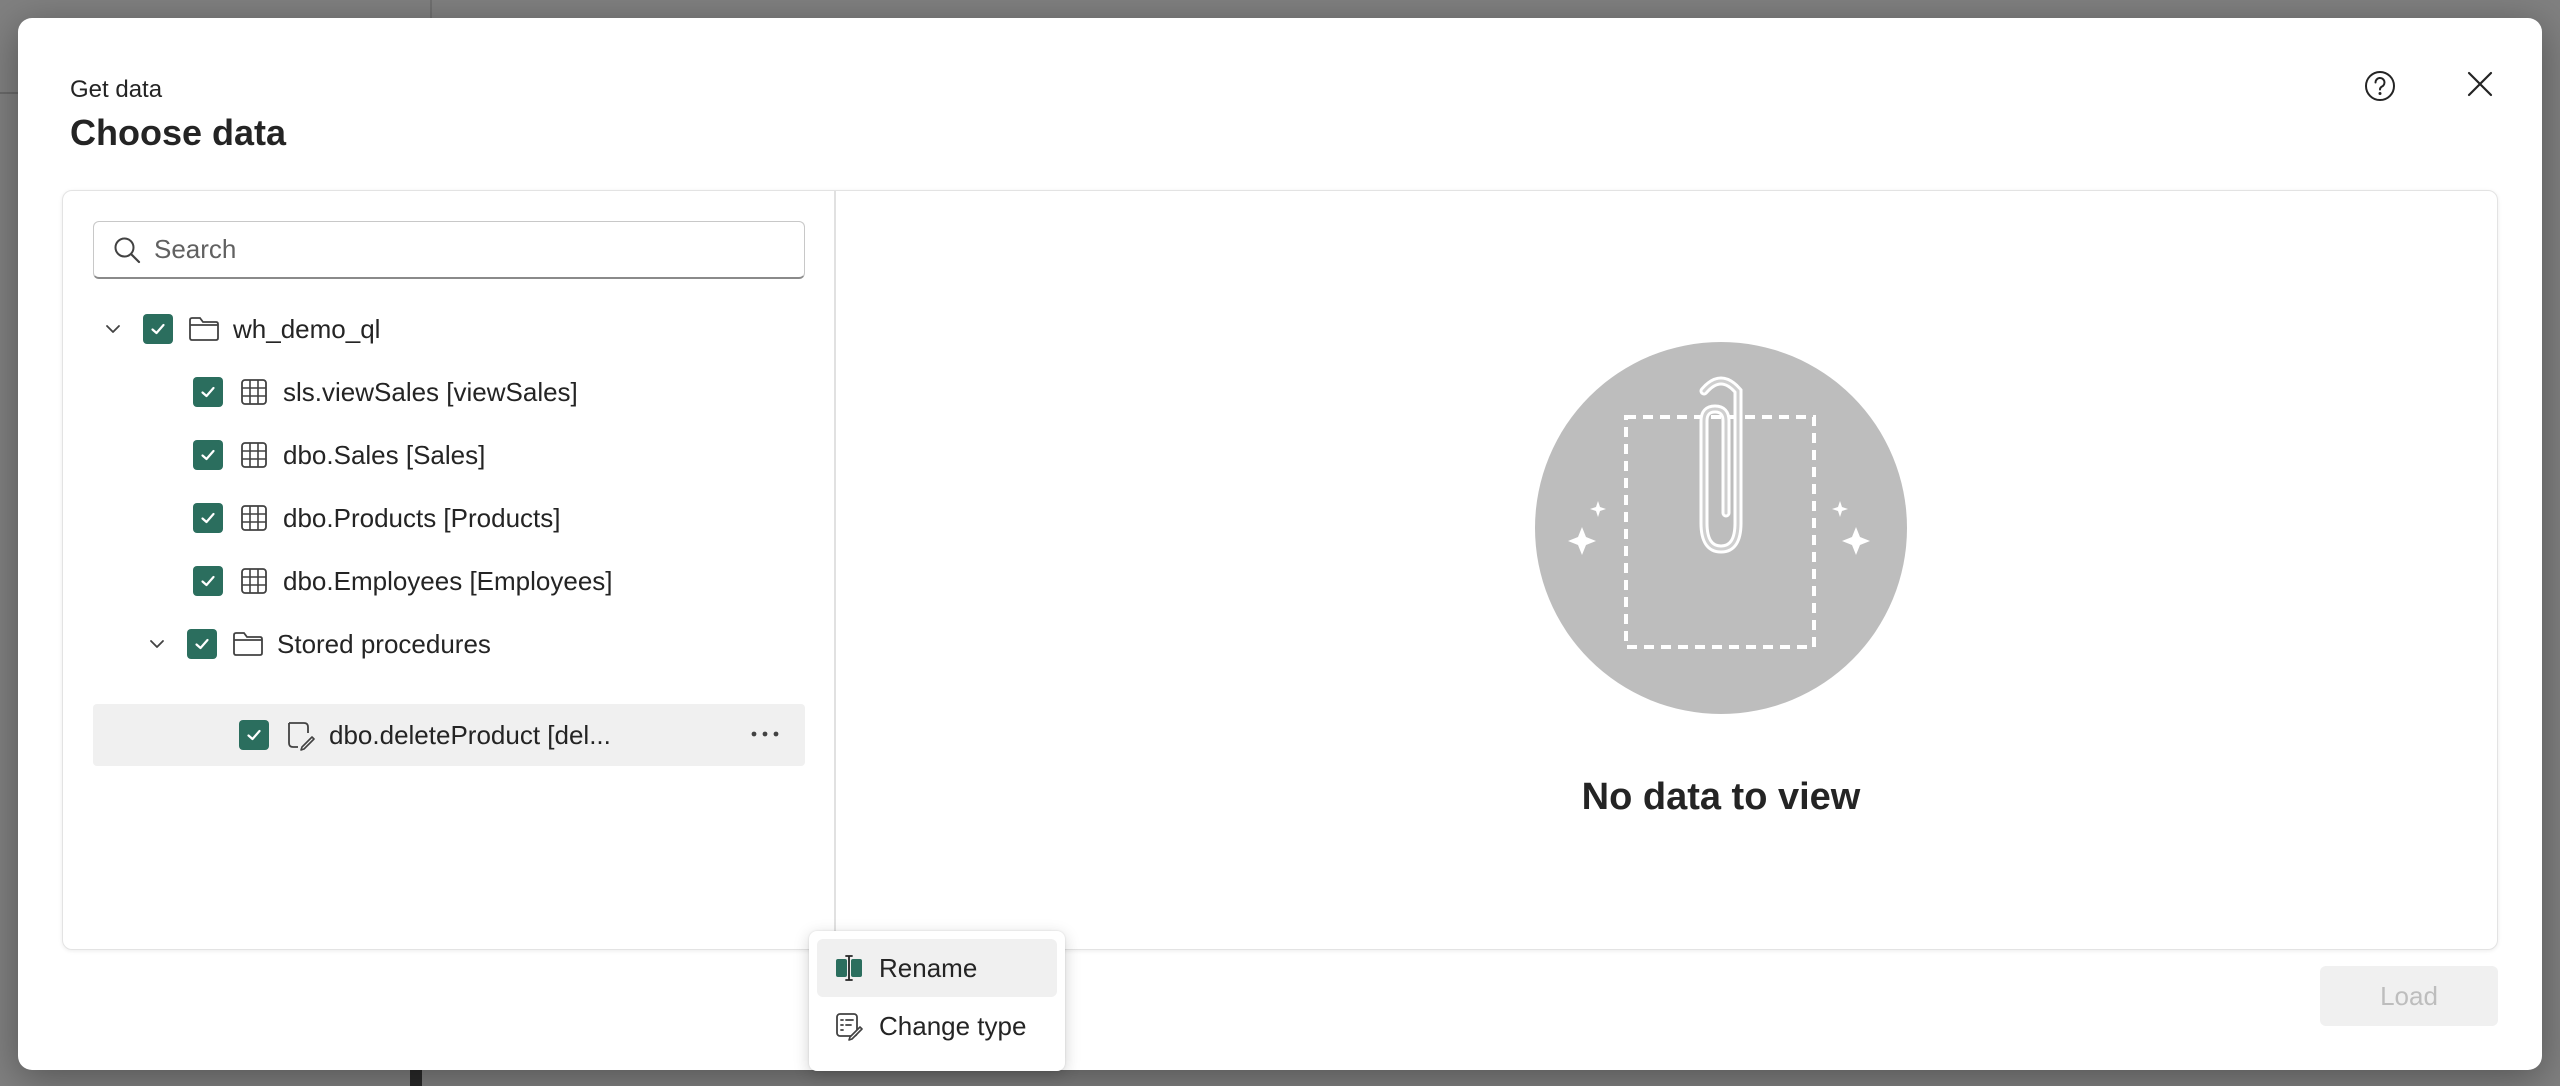 The width and height of the screenshot is (2560, 1086). What do you see at coordinates (178, 132) in the screenshot?
I see `dialog-title: Choose data` at bounding box center [178, 132].